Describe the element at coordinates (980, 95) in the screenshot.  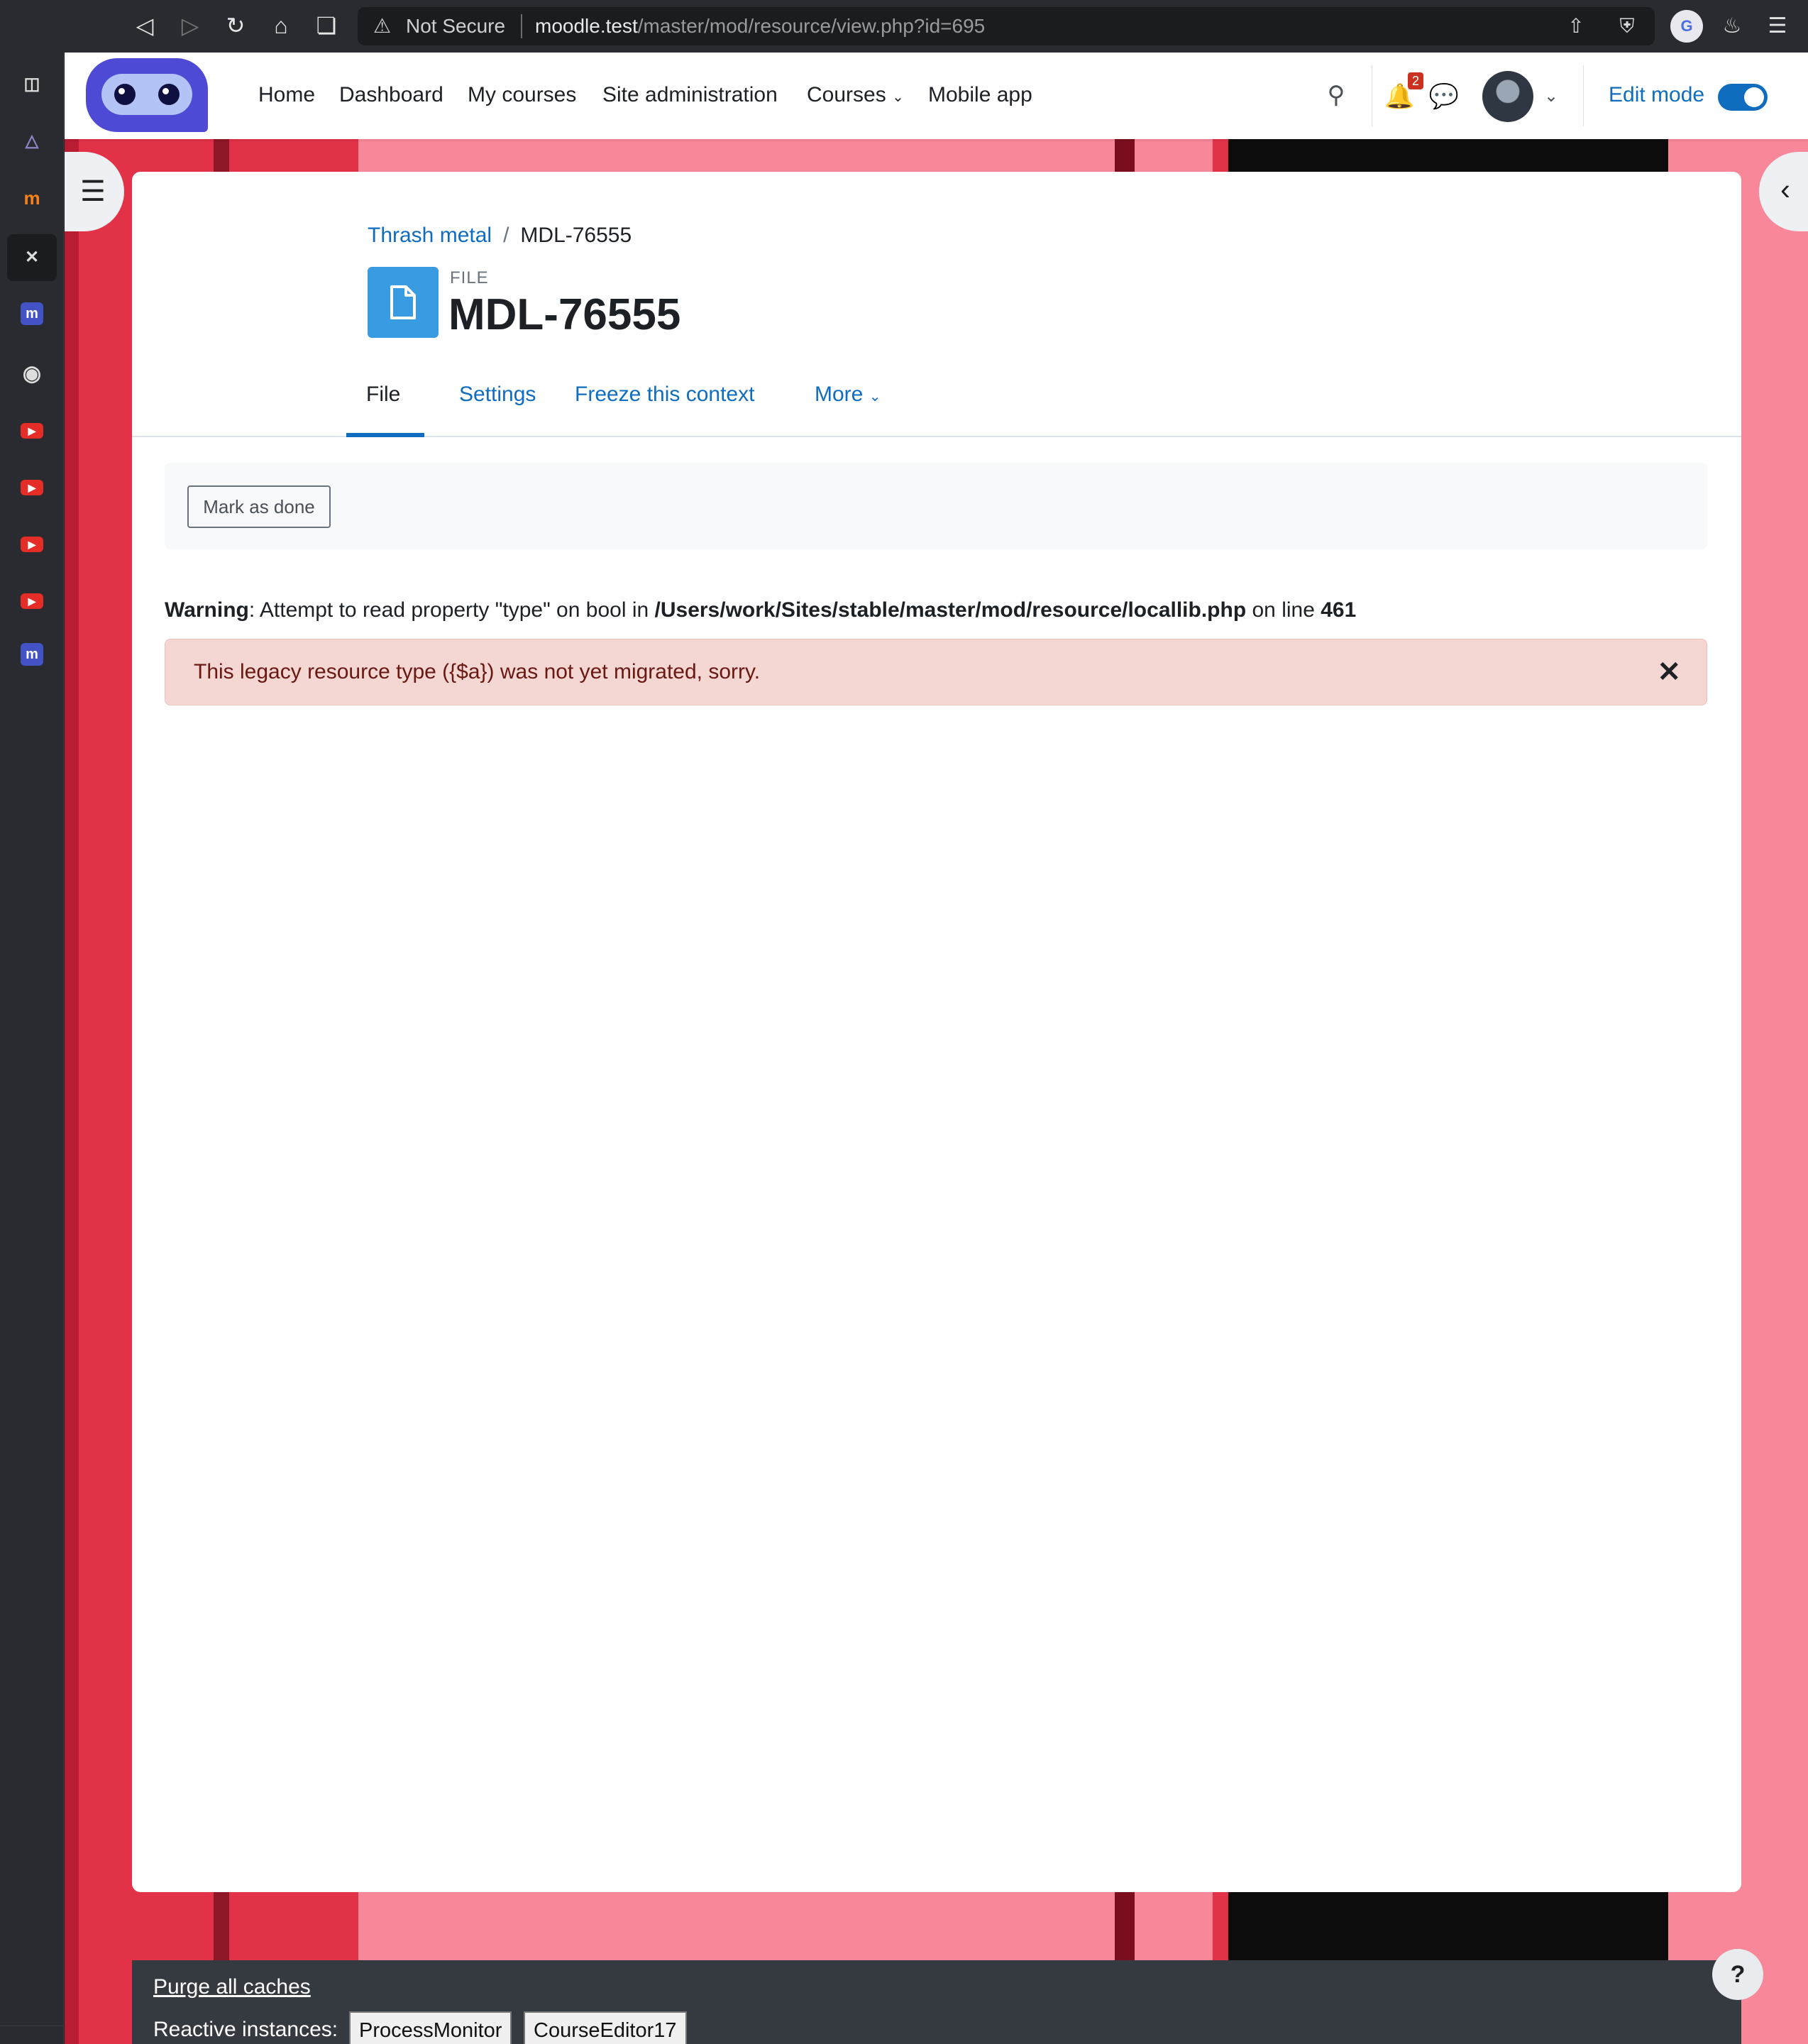
I see `nav-mobile-app: Mobile app` at that location.